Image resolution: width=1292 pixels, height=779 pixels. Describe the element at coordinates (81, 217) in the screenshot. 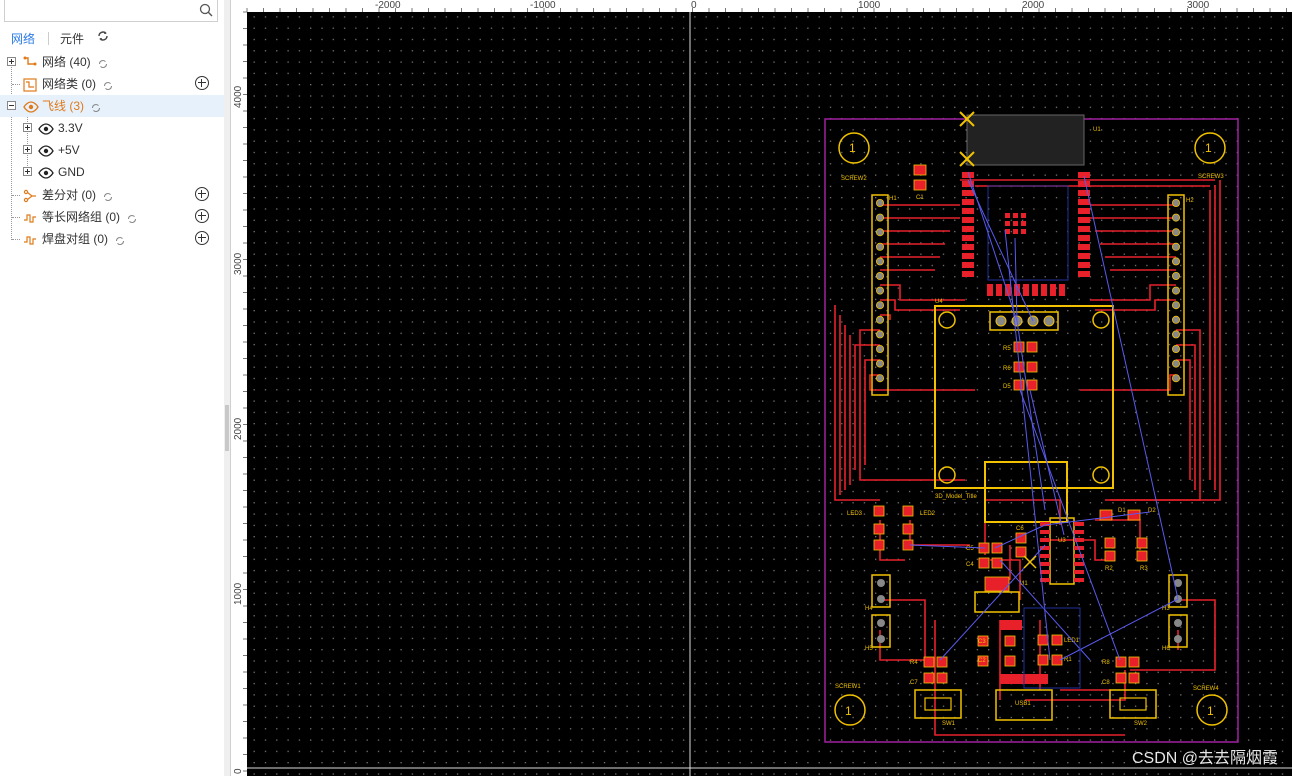

I see `tree-item-label: 等长网络组 (0)` at that location.